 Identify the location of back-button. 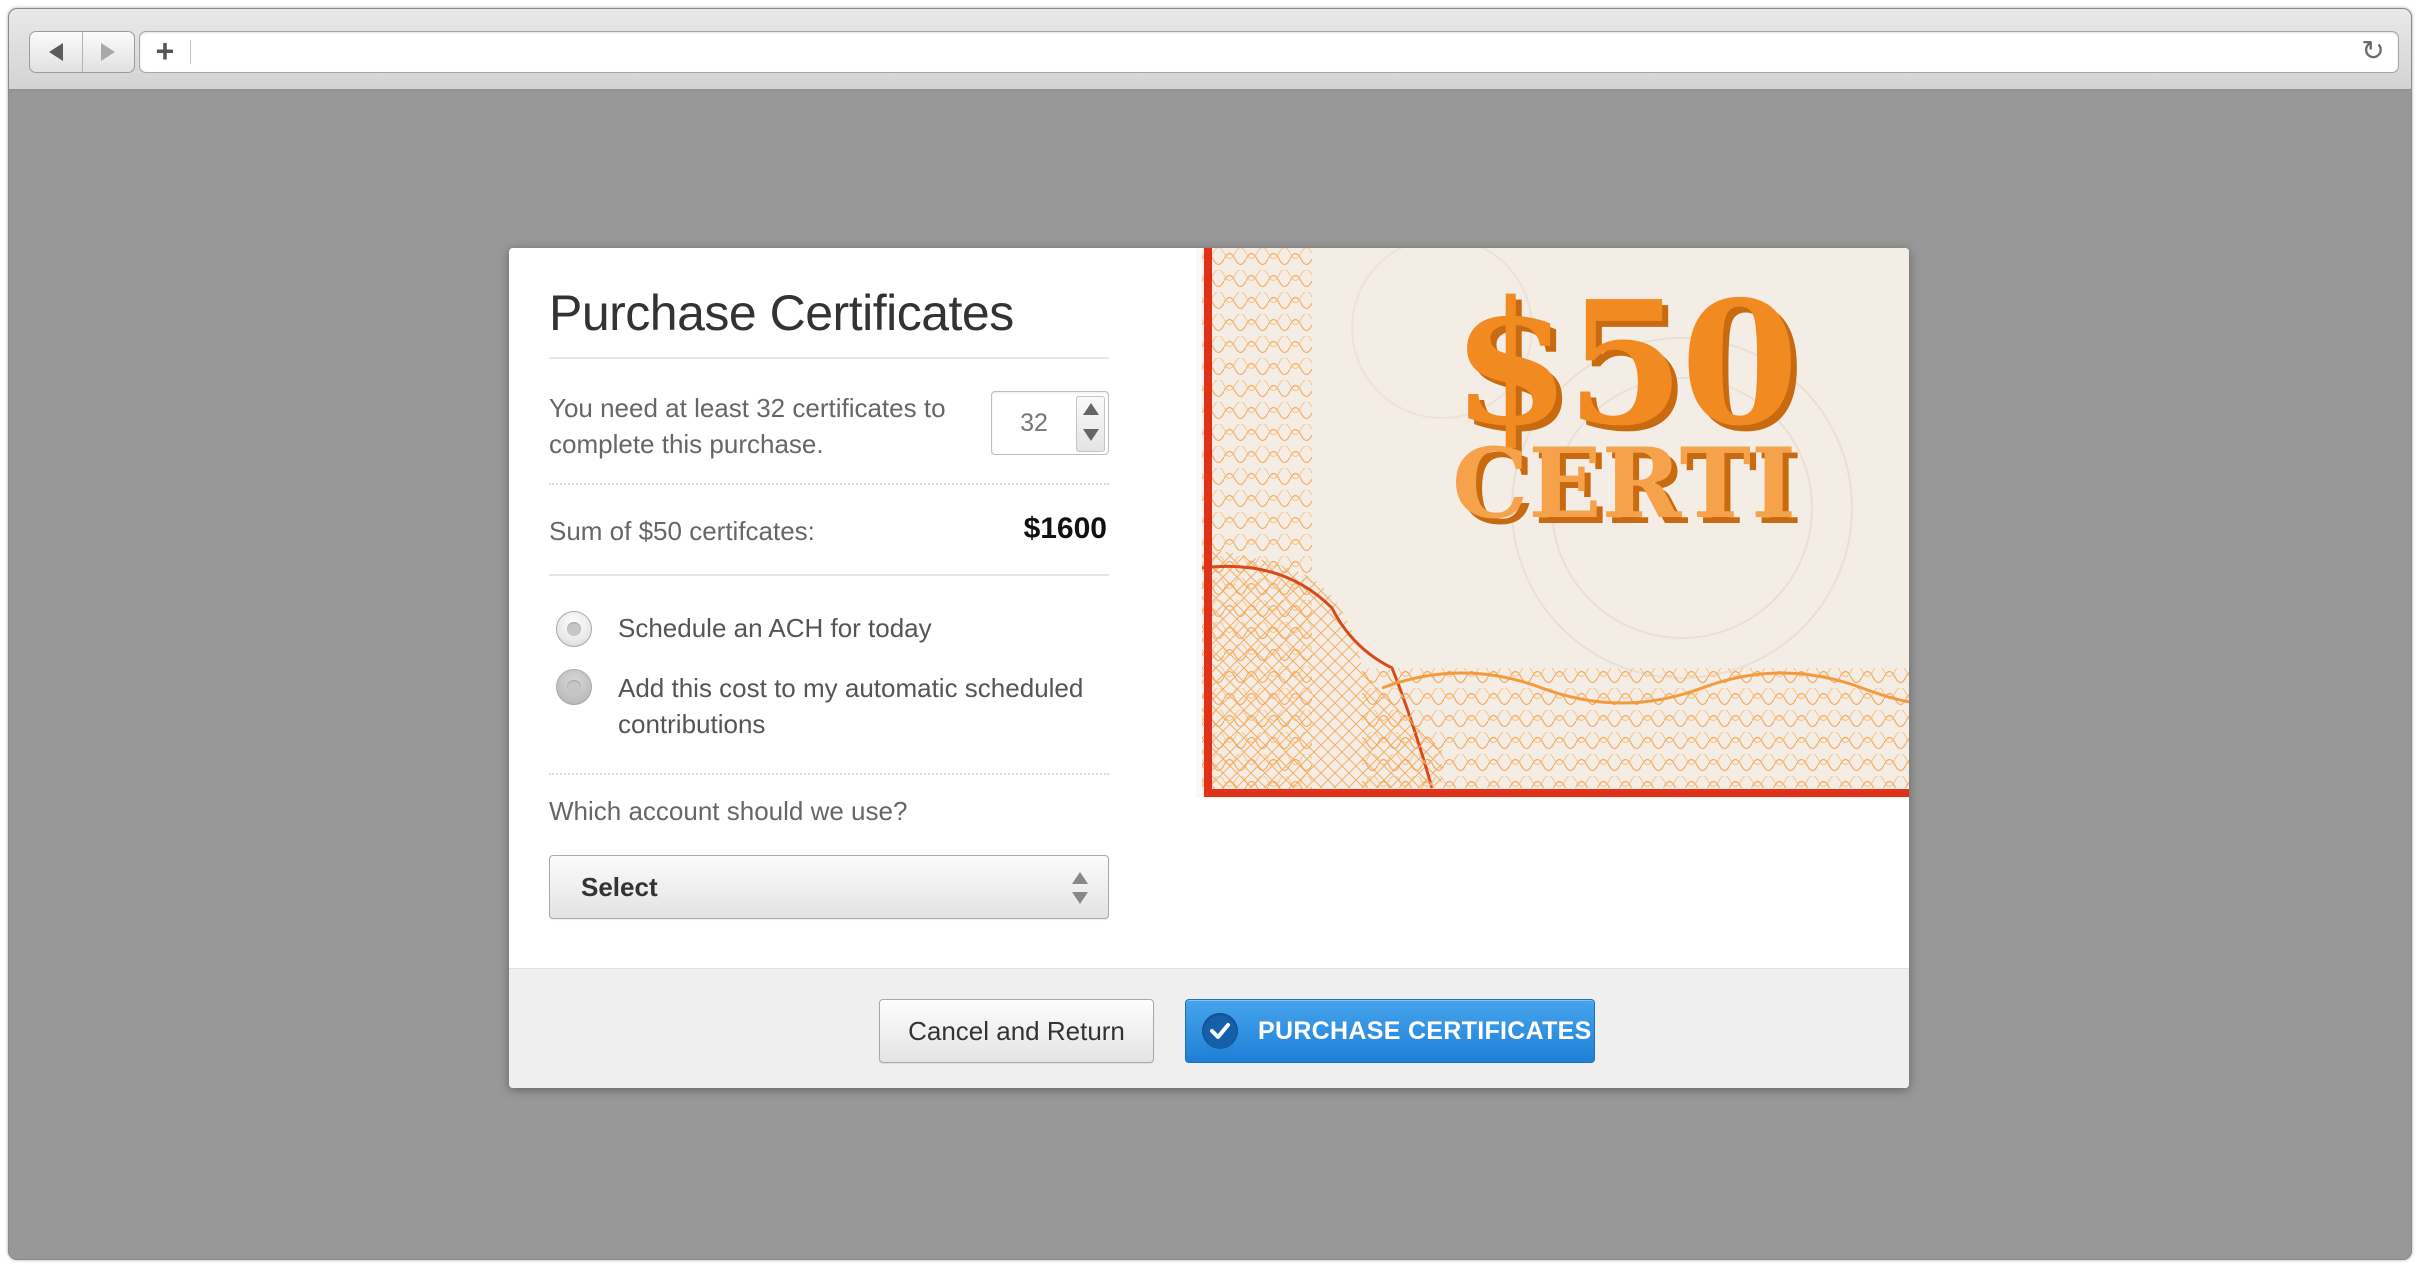
(56, 52).